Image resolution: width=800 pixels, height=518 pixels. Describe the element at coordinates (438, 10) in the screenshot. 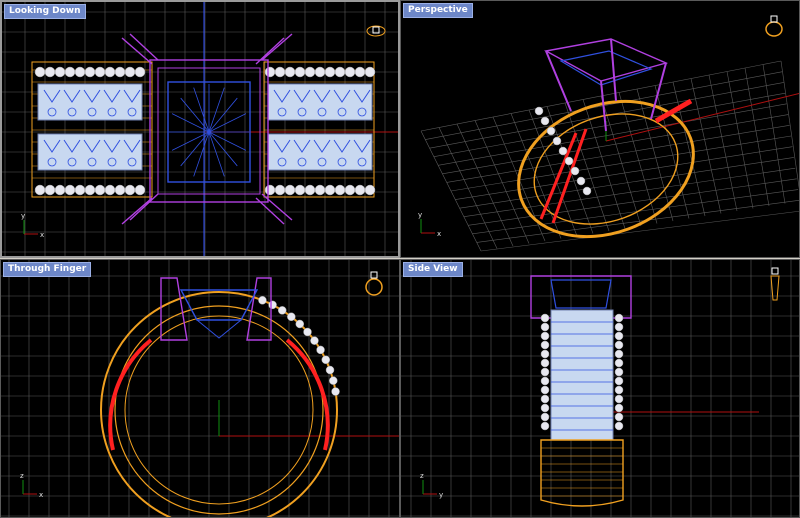

I see `viewport-title: Perspective` at that location.